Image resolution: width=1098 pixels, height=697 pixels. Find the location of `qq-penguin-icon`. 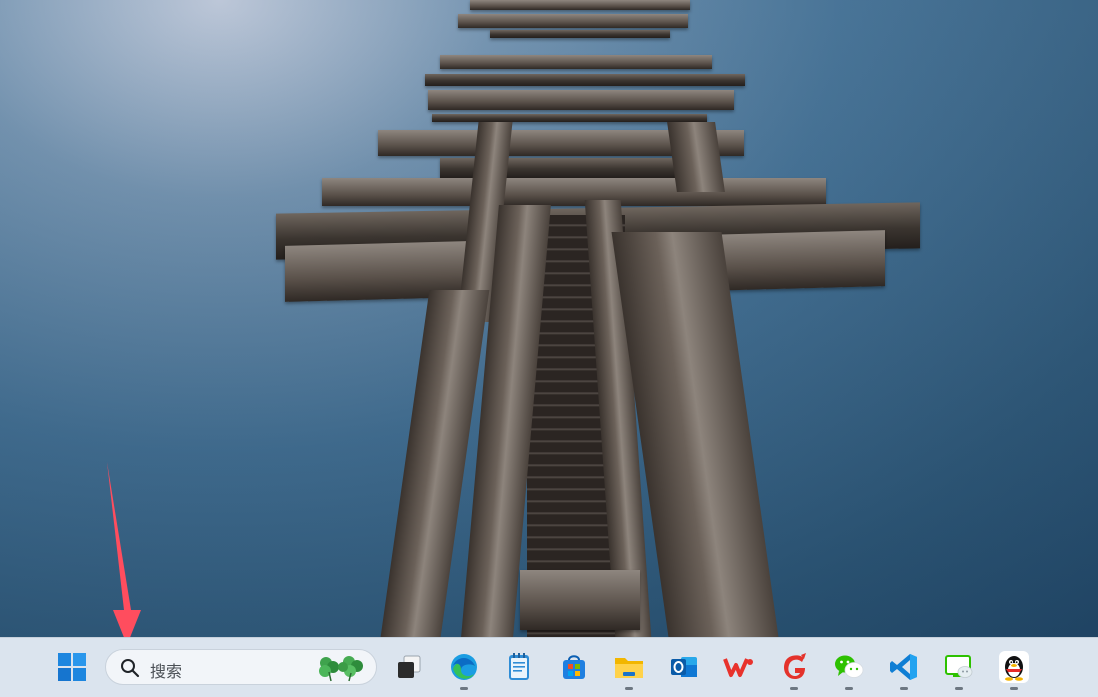

qq-penguin-icon is located at coordinates (1014, 667).